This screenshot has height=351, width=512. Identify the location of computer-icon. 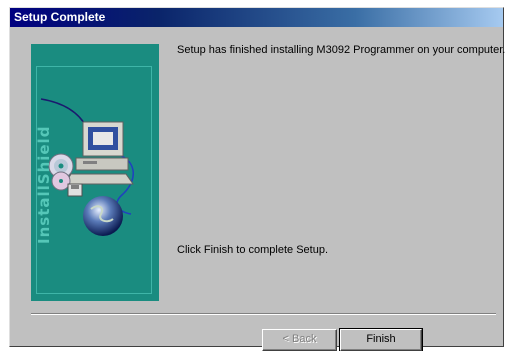
(99, 153).